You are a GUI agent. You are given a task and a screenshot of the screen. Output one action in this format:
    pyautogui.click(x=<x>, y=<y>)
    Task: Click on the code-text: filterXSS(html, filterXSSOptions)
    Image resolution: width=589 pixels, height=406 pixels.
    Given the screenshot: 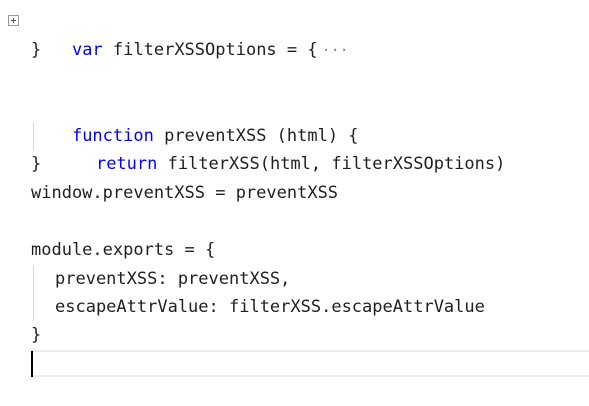 What is the action you would take?
    pyautogui.click(x=331, y=164)
    